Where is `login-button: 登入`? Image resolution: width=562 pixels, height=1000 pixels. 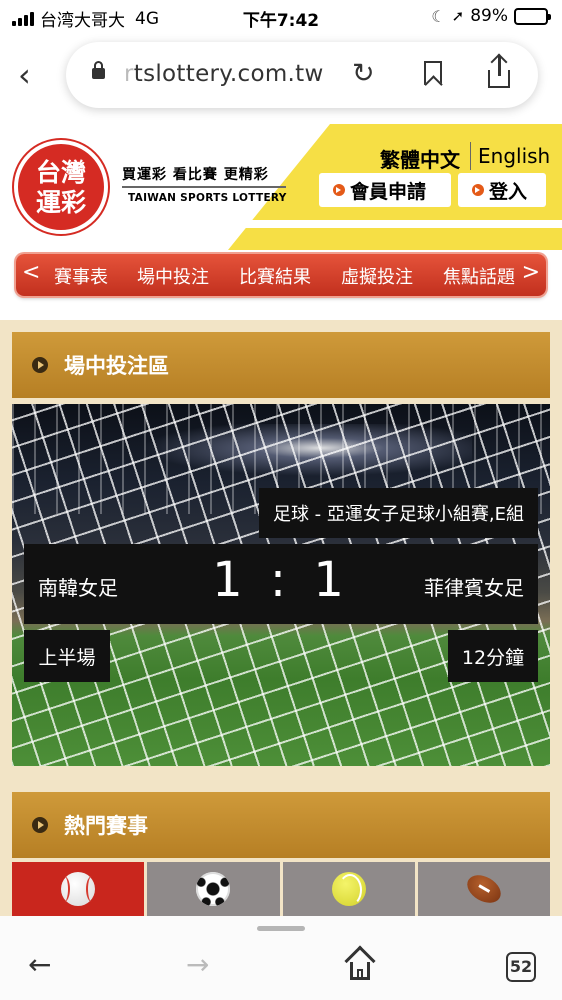
login-button: 登入 is located at coordinates (502, 190).